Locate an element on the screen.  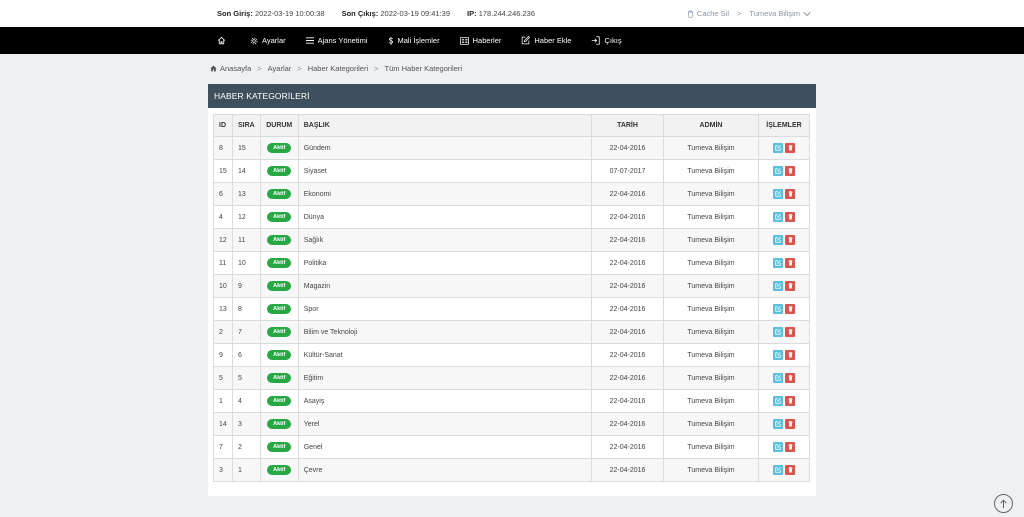
scroll-top-button is located at coordinates (1003, 503).